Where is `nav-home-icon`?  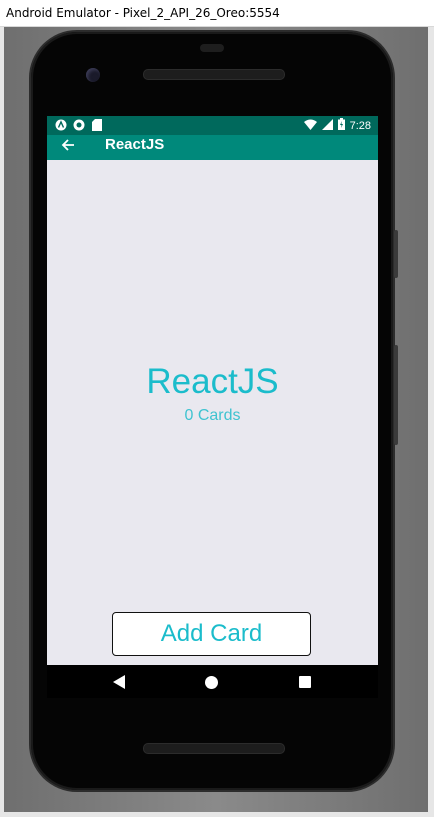 nav-home-icon is located at coordinates (211, 682).